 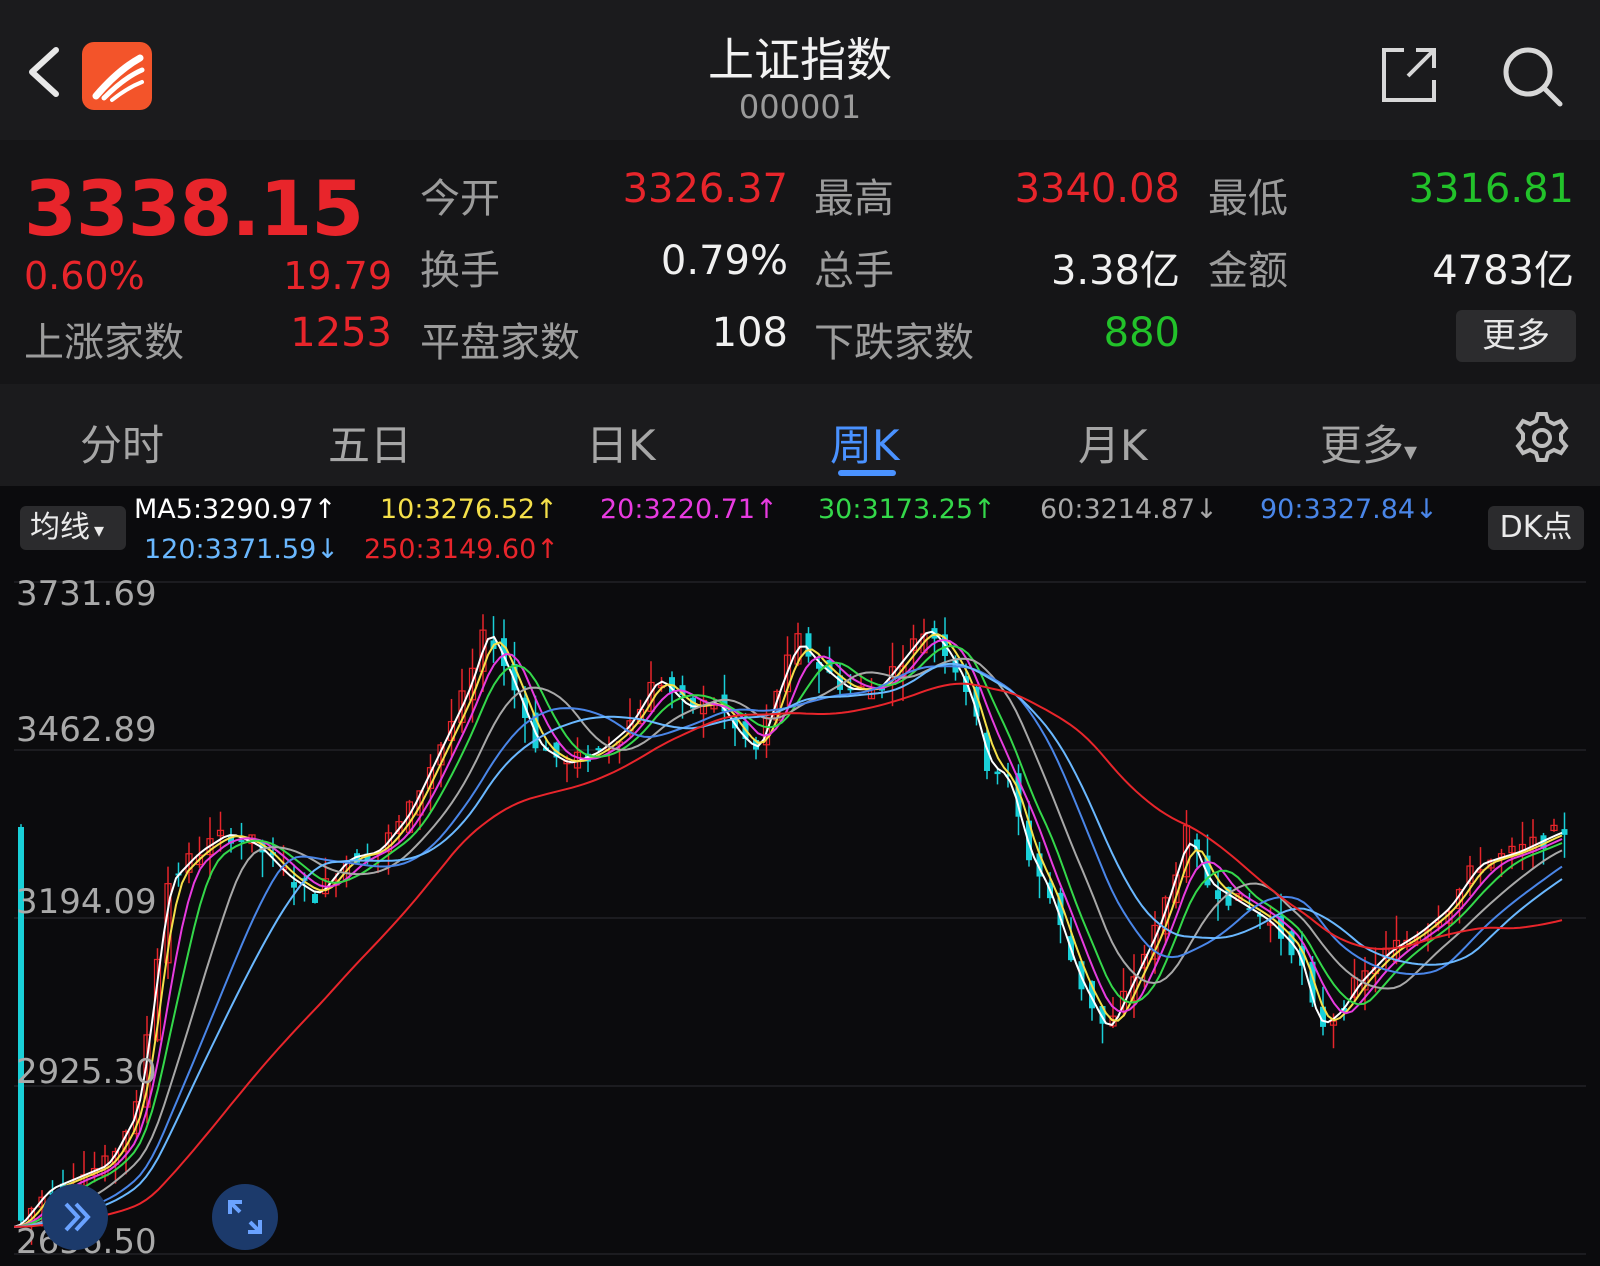 What do you see at coordinates (865, 442) in the screenshot?
I see `tab-weekly-k: 周K` at bounding box center [865, 442].